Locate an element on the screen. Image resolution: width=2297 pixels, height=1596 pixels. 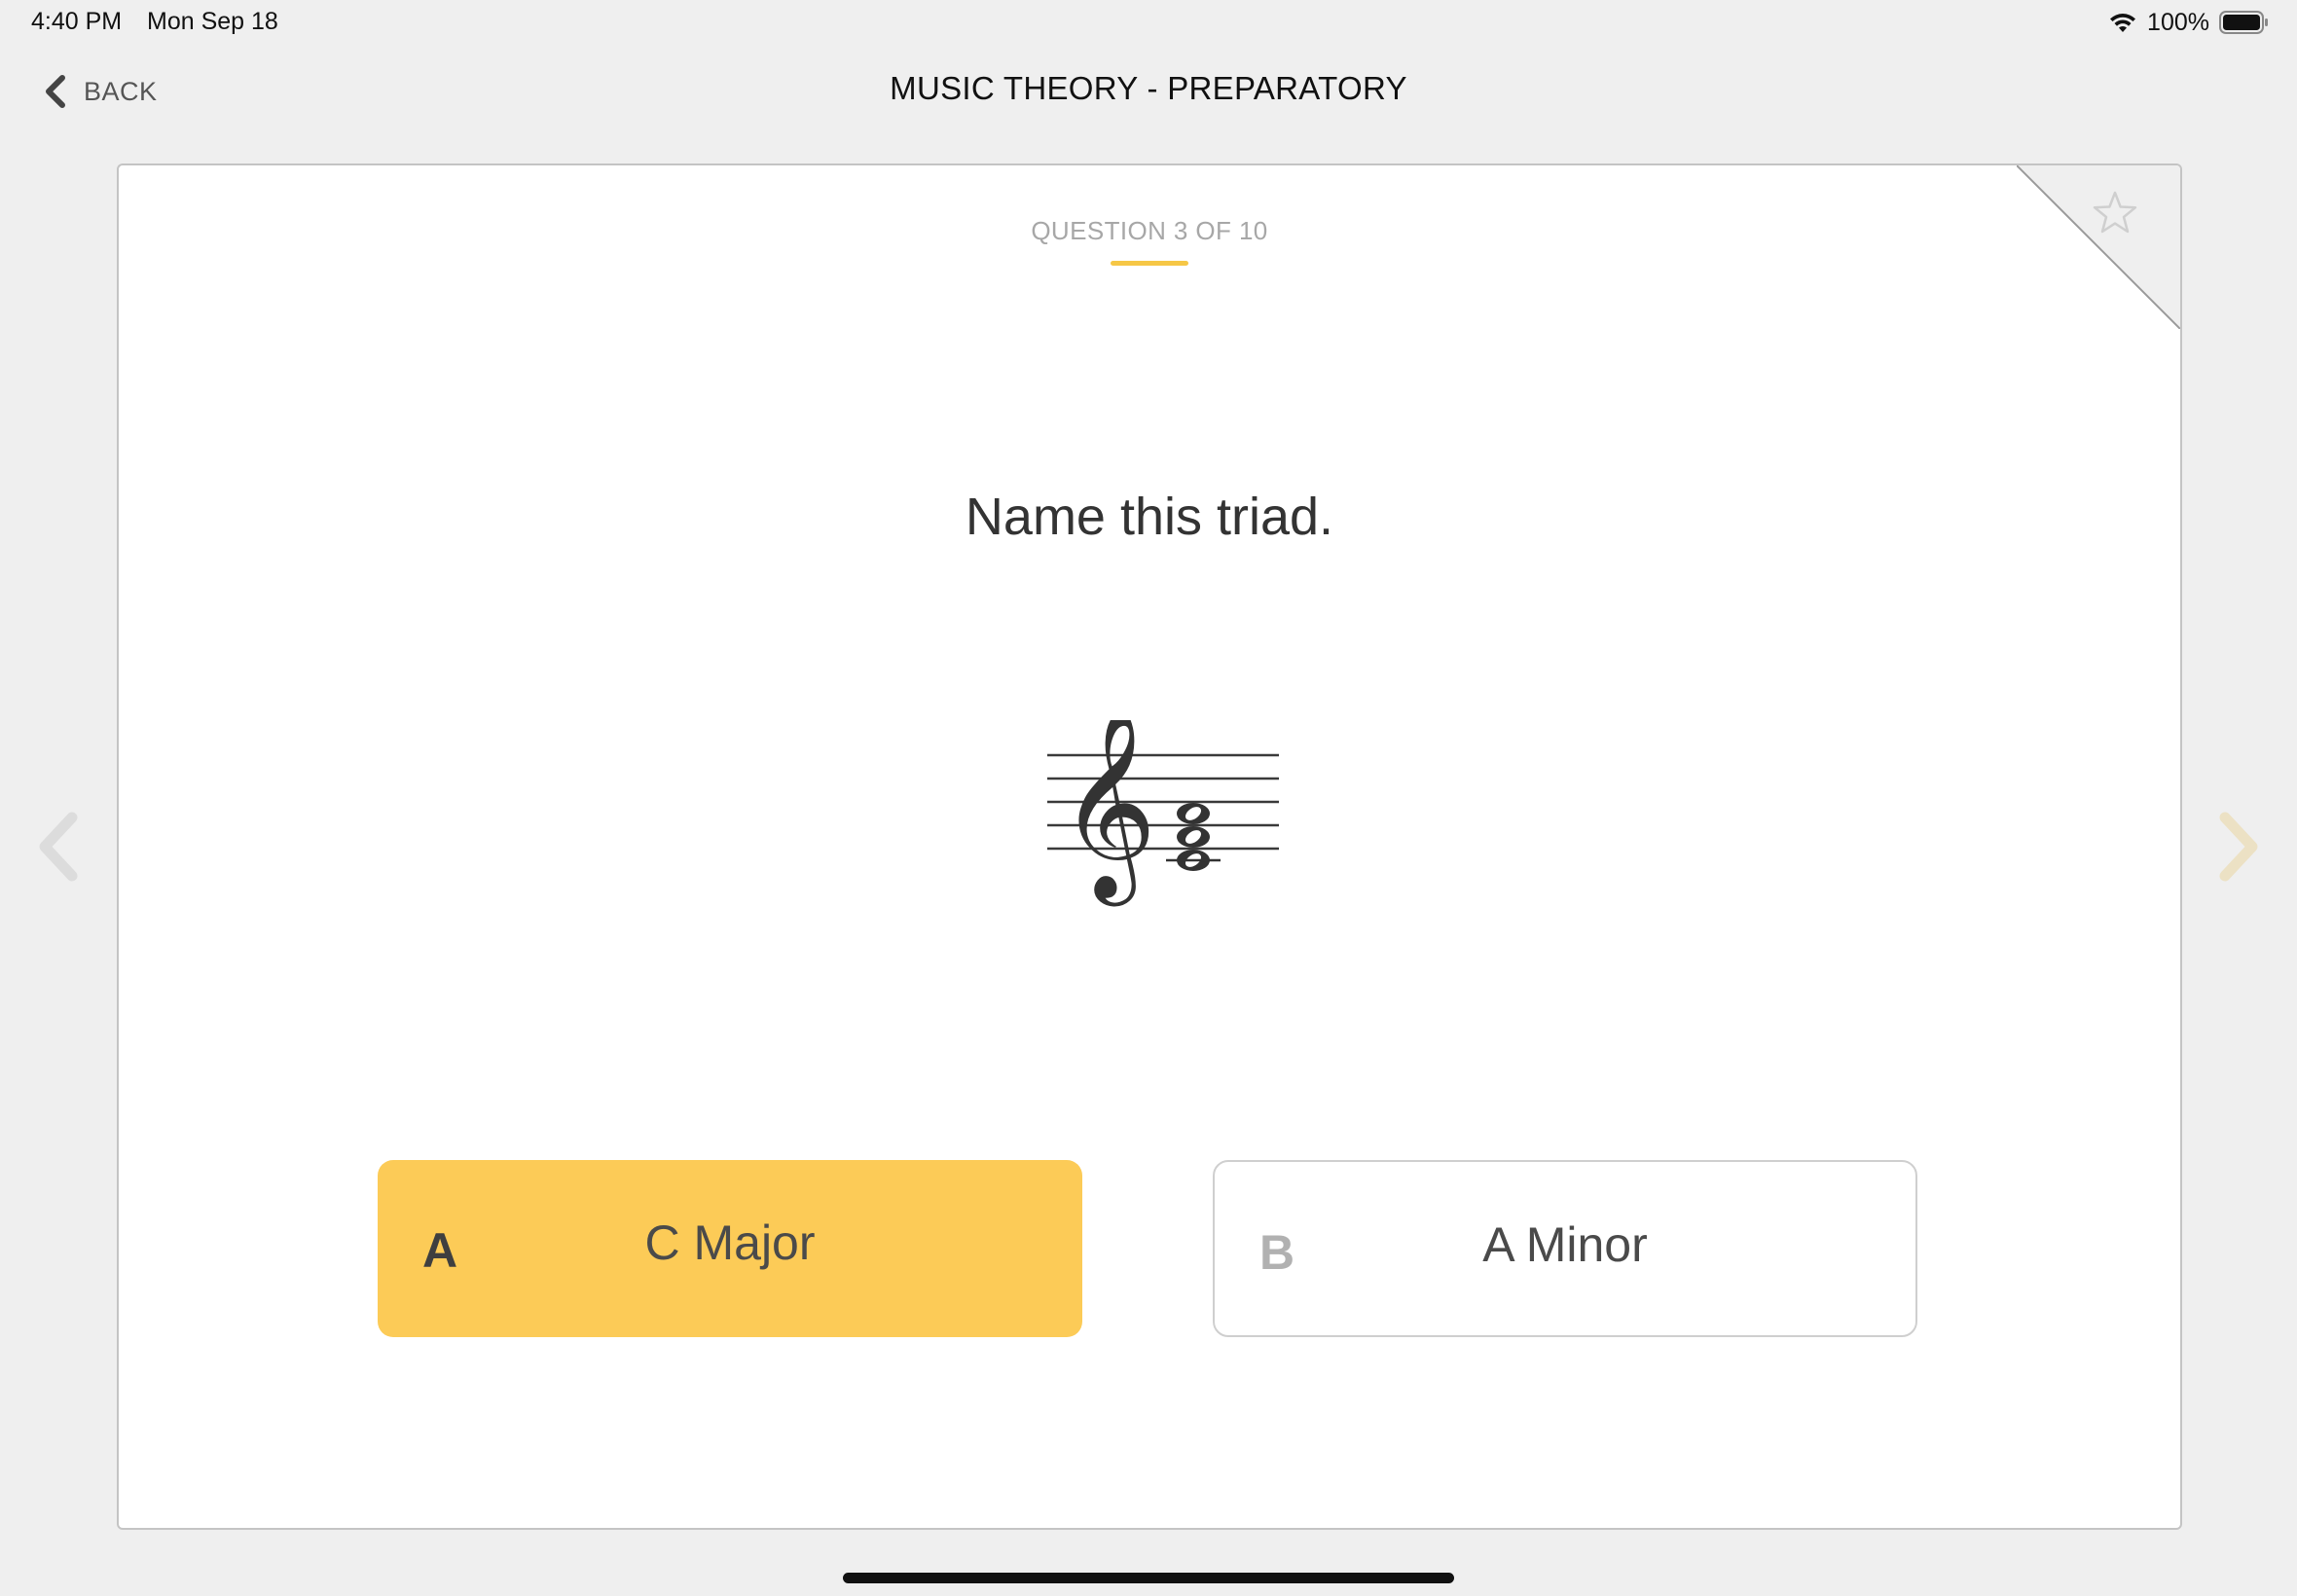
chevron-left-icon is located at coordinates (58, 847).